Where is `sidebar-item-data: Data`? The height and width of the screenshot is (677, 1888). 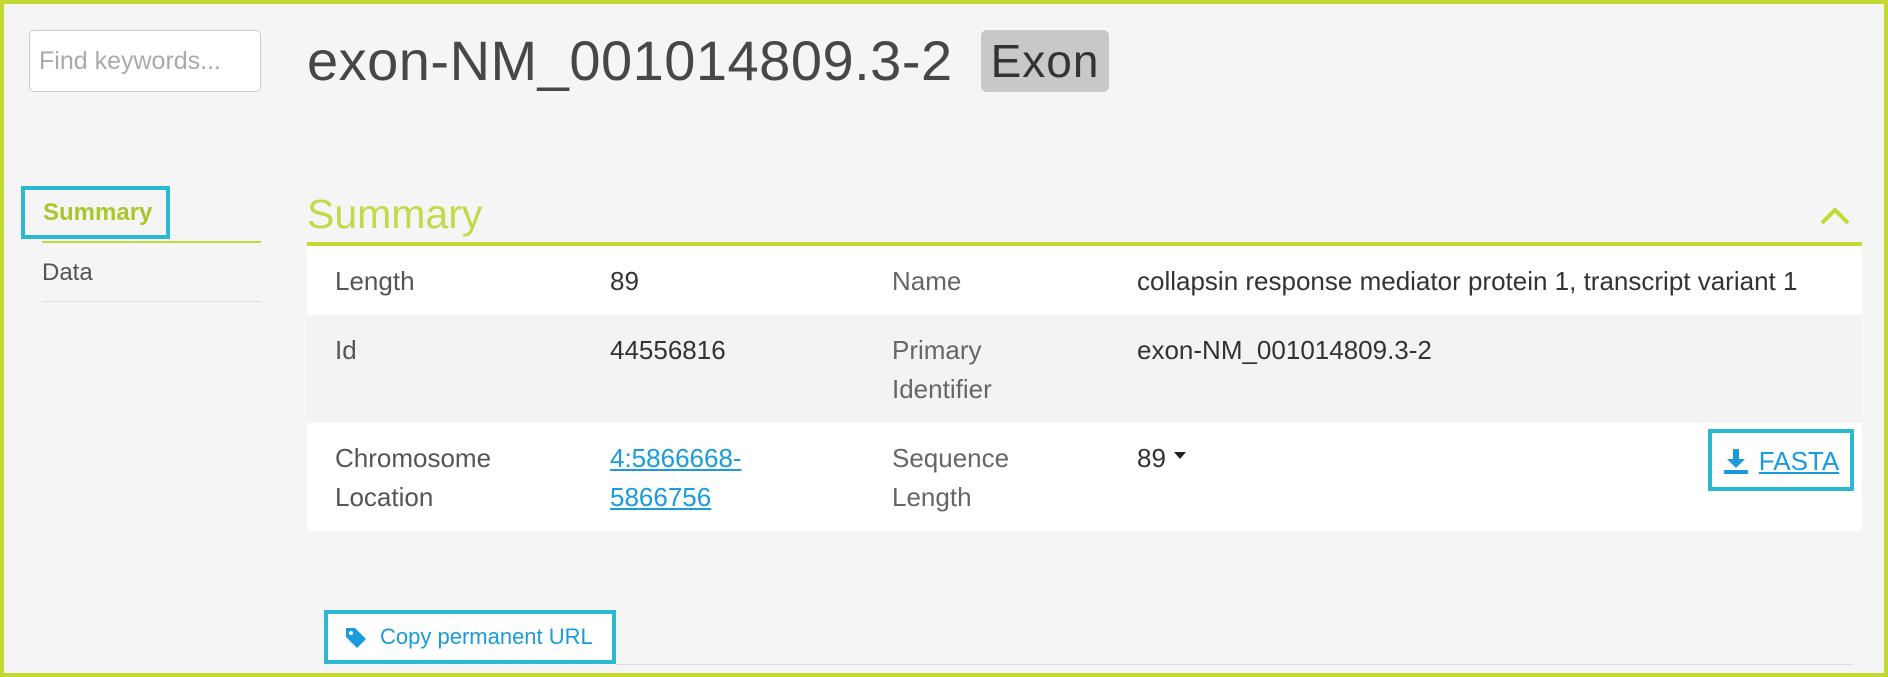 sidebar-item-data: Data is located at coordinates (141, 272).